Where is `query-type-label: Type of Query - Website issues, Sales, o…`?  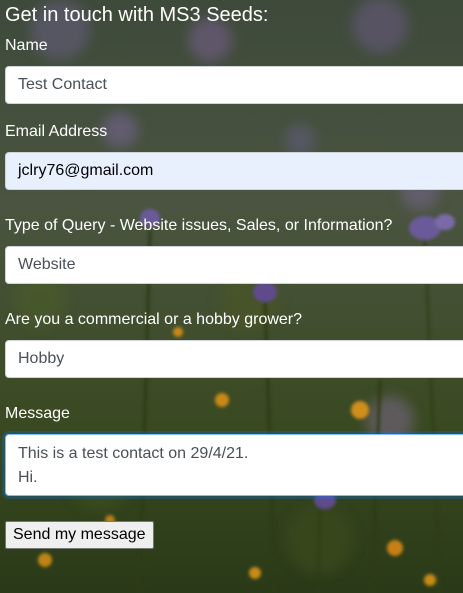
query-type-label: Type of Query - Website issues, Sales, o… is located at coordinates (199, 225).